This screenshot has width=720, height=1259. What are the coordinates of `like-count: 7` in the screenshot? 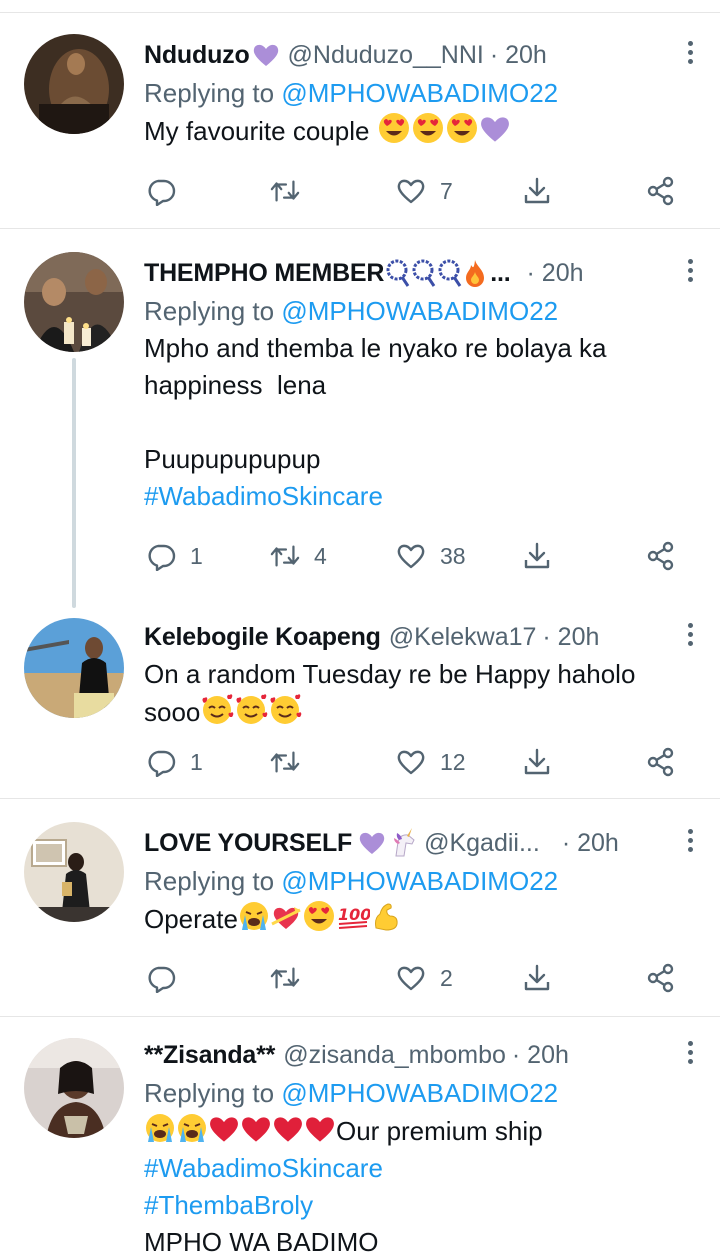 It's located at (446, 190).